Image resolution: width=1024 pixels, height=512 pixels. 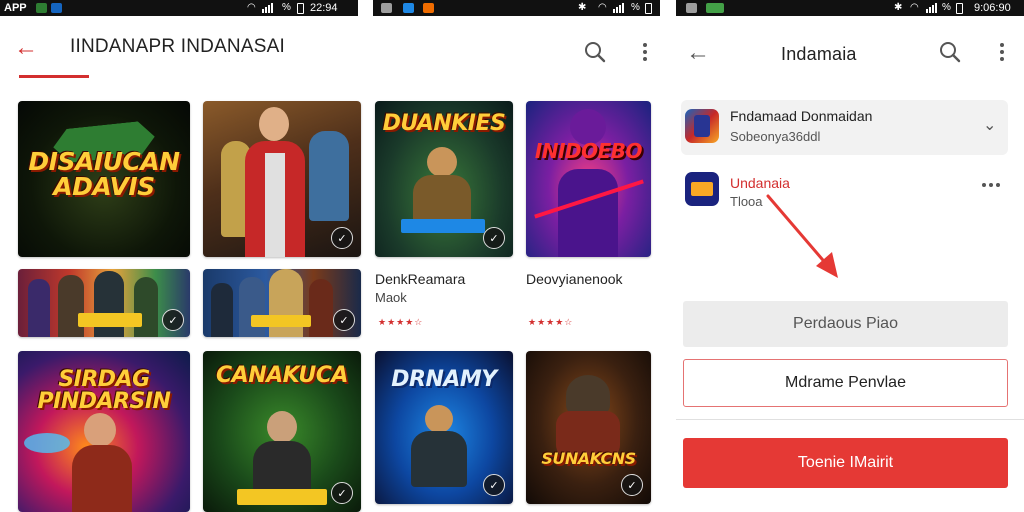 I want to click on game-tile-title: SIRDAG PINDARSIN, so click(x=104, y=390).